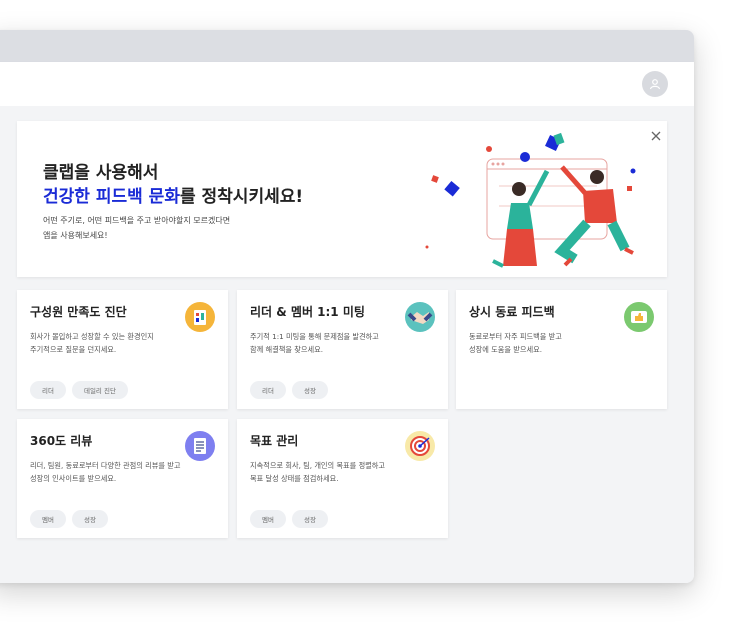 Image resolution: width=733 pixels, height=626 pixels. What do you see at coordinates (200, 446) in the screenshot?
I see `document-icon` at bounding box center [200, 446].